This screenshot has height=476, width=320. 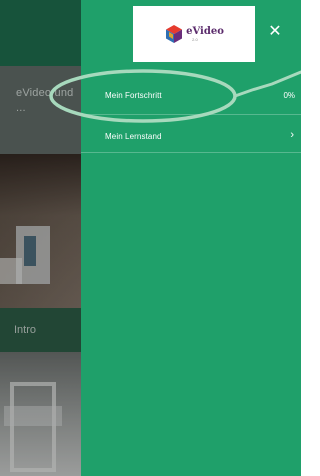 I want to click on cube-logo-icon, so click(x=174, y=34).